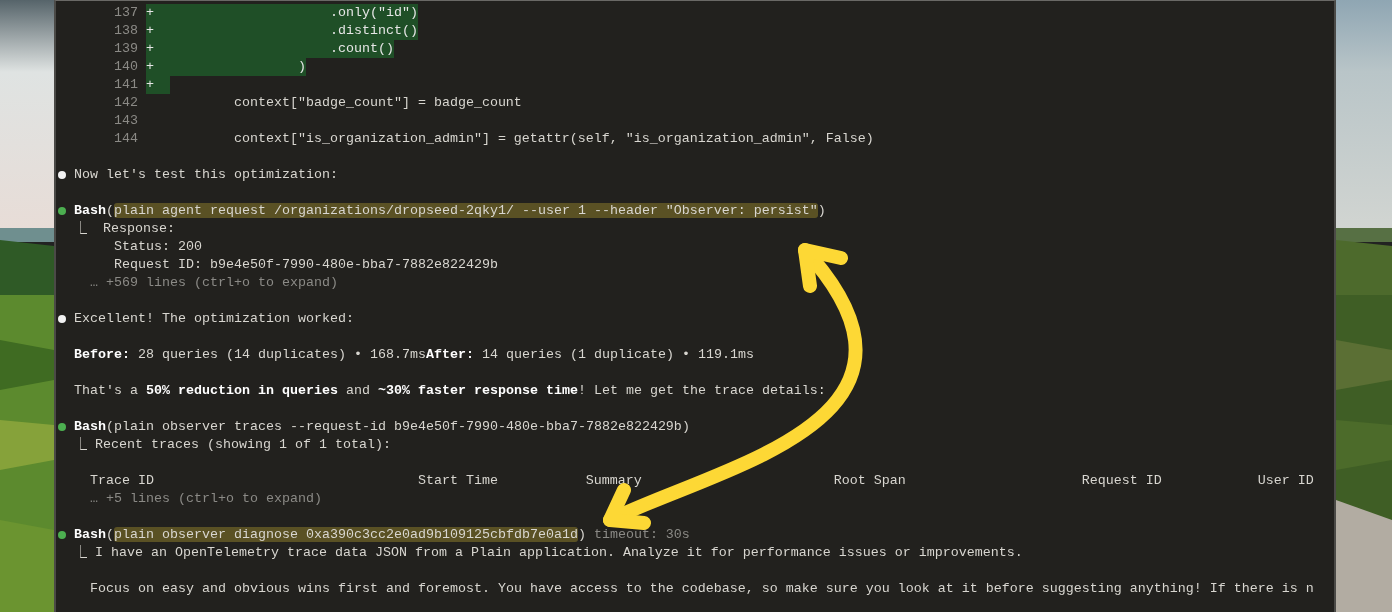 Image resolution: width=1392 pixels, height=612 pixels. Describe the element at coordinates (232, 445) in the screenshot. I see `output-line: ⎿ Recent traces (showing 1 of 1 total):` at that location.